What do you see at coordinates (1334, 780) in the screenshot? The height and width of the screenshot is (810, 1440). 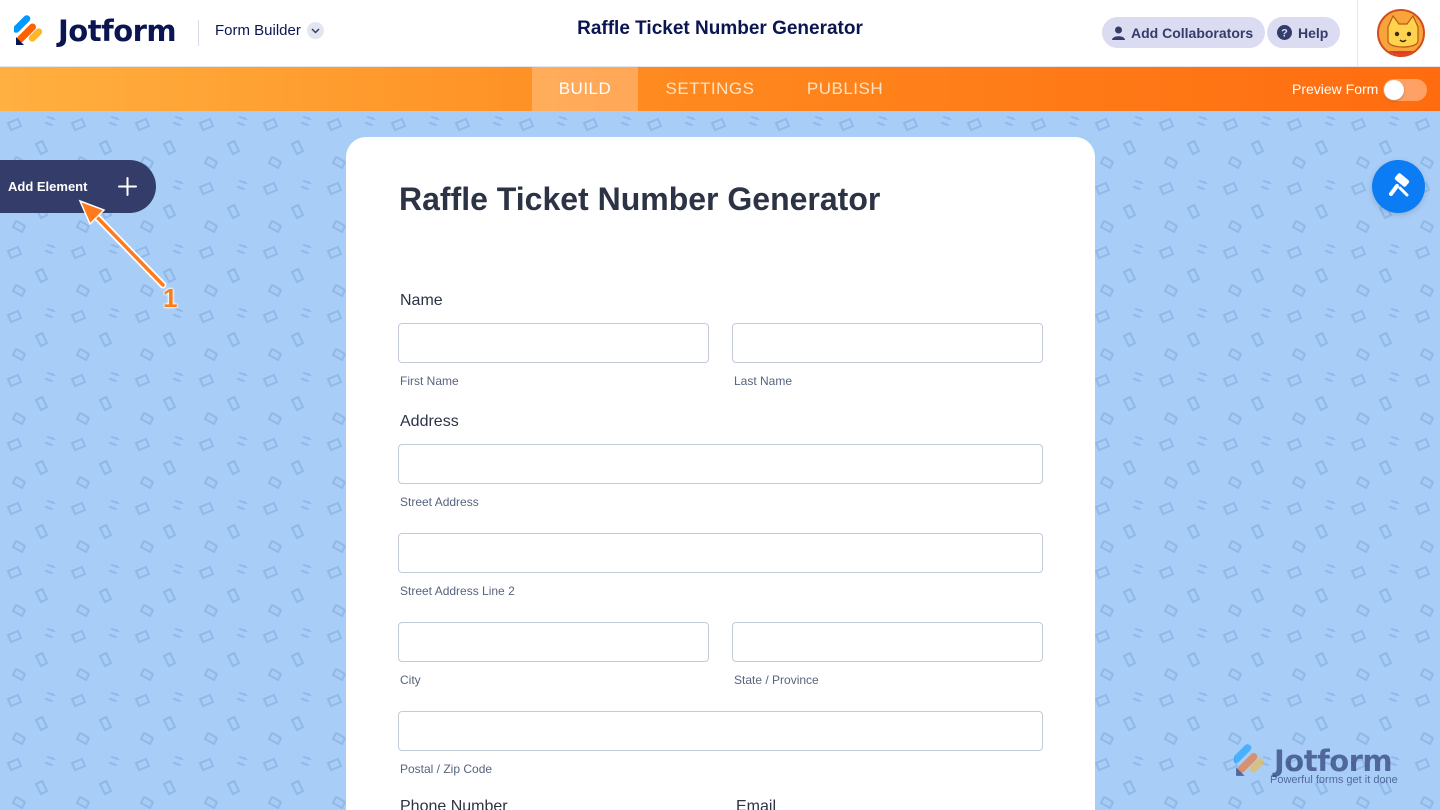 I see `watermark-tagline: Powerful forms get it done` at bounding box center [1334, 780].